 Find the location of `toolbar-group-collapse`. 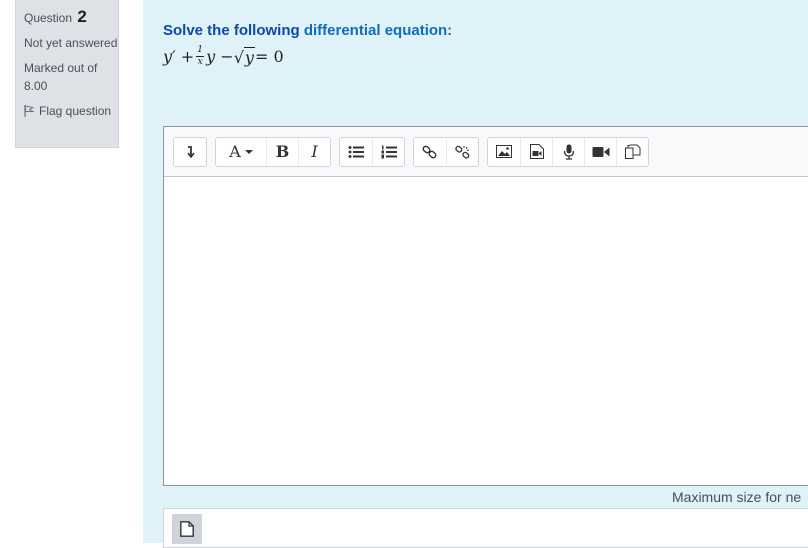

toolbar-group-collapse is located at coordinates (190, 151).